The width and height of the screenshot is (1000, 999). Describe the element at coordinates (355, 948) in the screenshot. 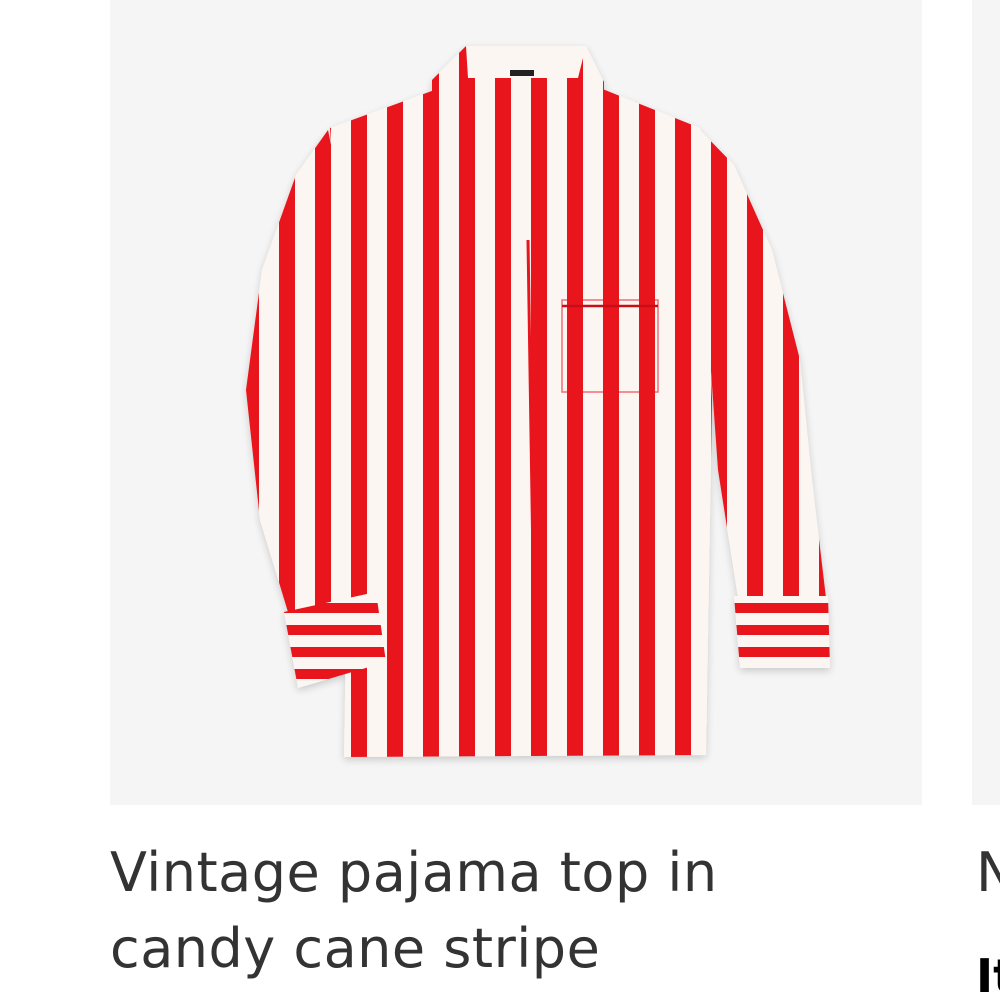

I see `product-title-line2: candy cane stripe` at that location.